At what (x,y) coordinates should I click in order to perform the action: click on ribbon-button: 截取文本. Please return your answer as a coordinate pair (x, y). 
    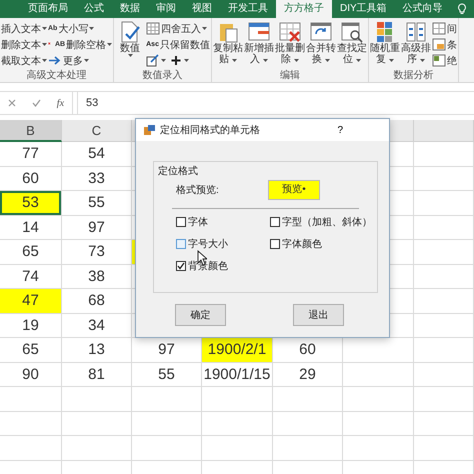
    Looking at the image, I should click on (24, 60).